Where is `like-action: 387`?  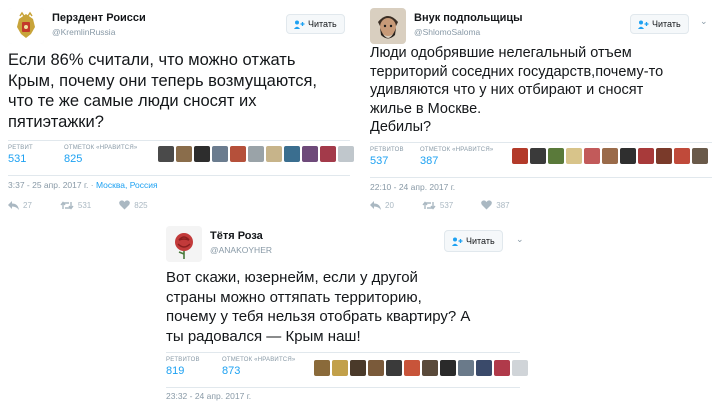
like-action: 387 is located at coordinates (495, 205).